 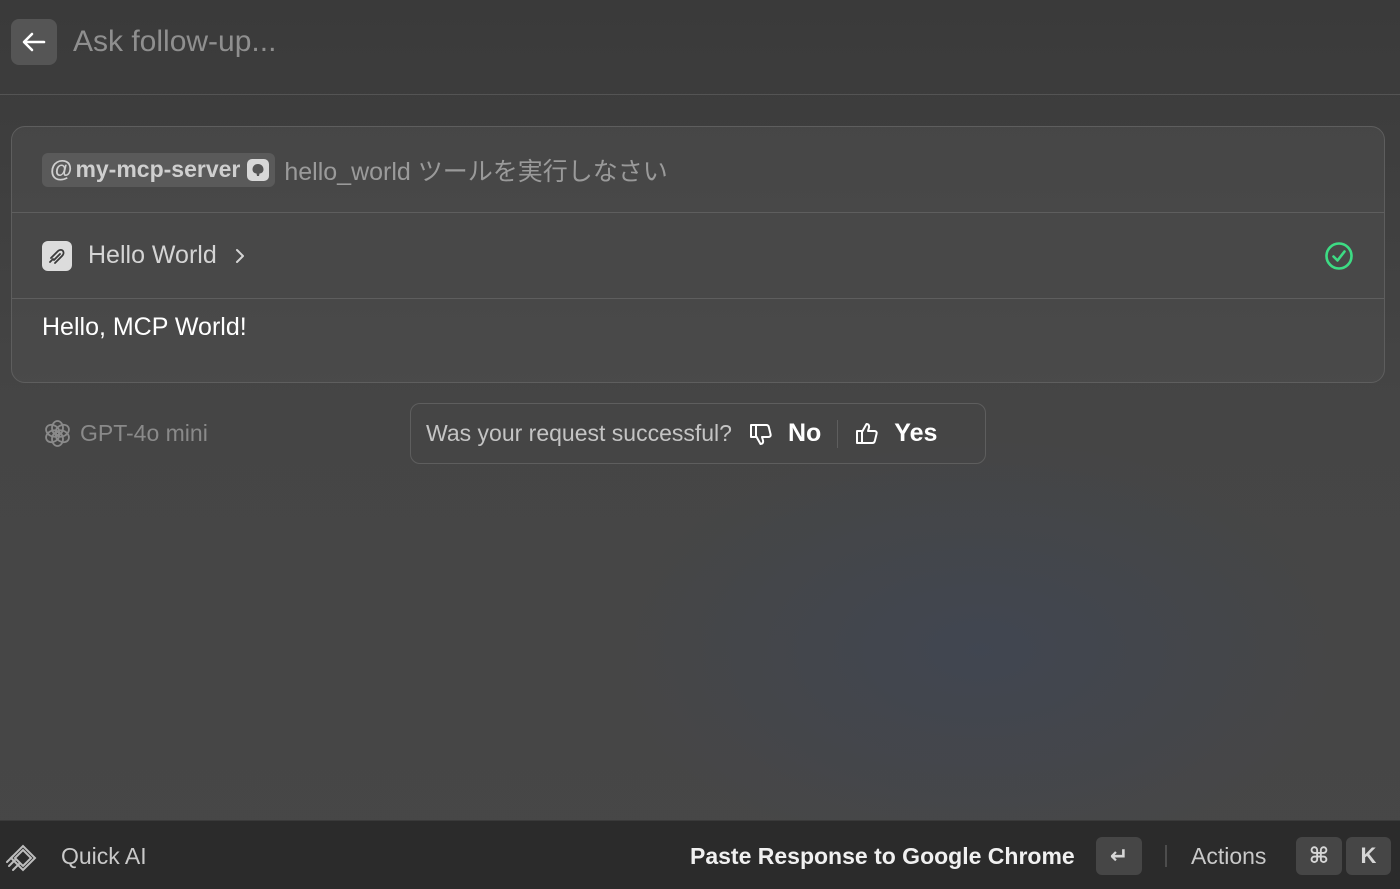 What do you see at coordinates (882, 856) in the screenshot?
I see `paste-response-action: Paste Response to Google Chrome` at bounding box center [882, 856].